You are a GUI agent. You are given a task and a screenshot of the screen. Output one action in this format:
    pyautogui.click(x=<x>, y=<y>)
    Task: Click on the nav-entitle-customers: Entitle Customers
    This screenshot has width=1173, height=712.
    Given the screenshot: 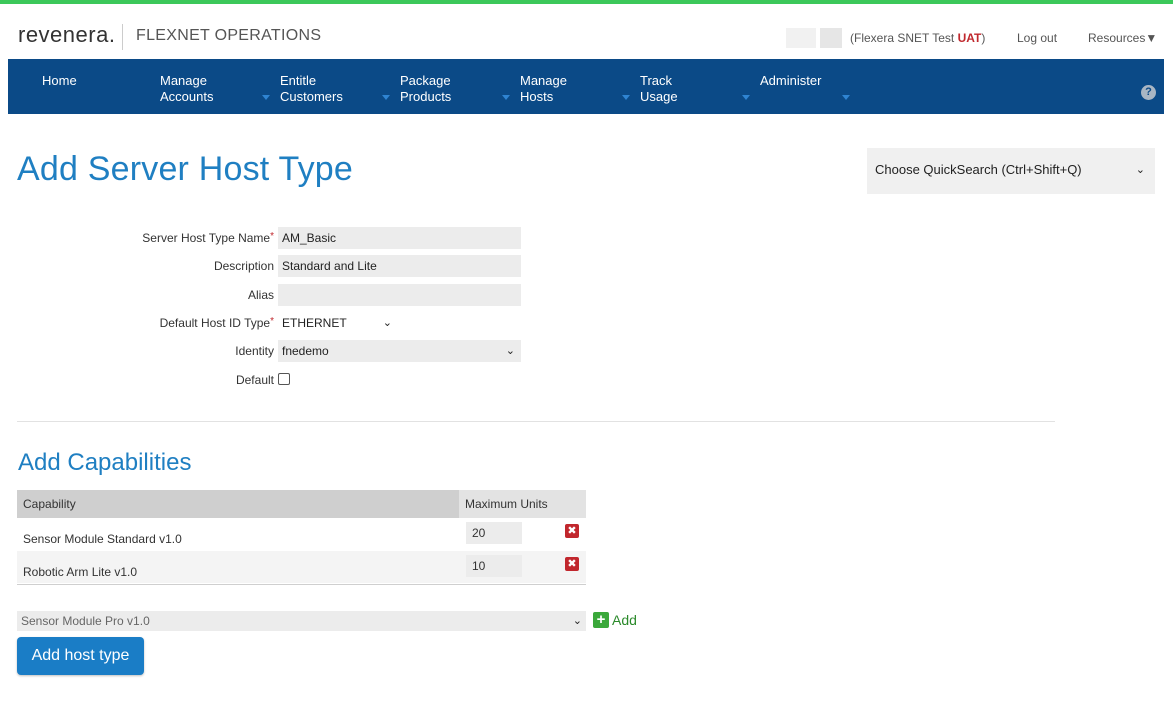 What is the action you would take?
    pyautogui.click(x=335, y=86)
    